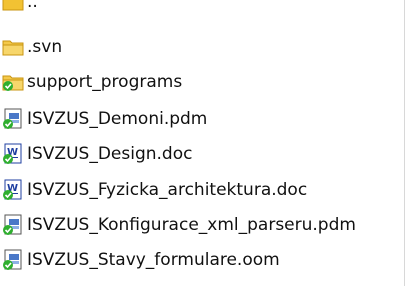 The width and height of the screenshot is (414, 286). What do you see at coordinates (191, 224) in the screenshot?
I see `file-name: ISVZUS_Konfigurace_xml_parseru.pdm` at bounding box center [191, 224].